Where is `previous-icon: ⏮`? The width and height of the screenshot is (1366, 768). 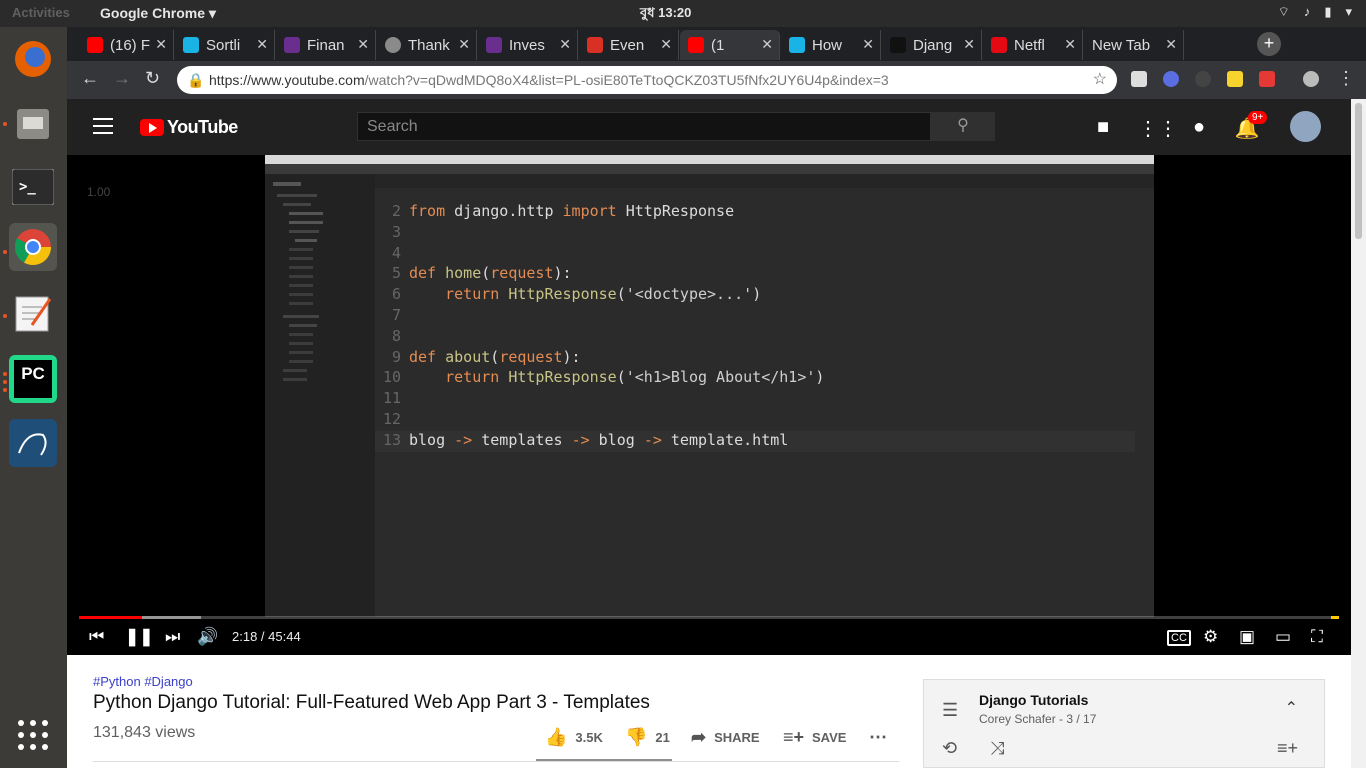
previous-icon: ⏮ is located at coordinates (96, 637).